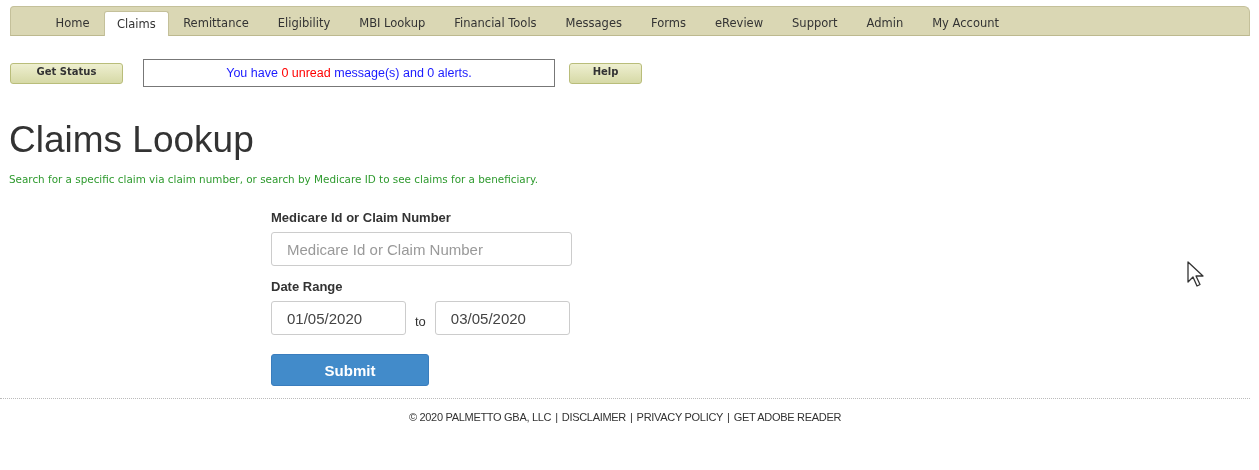 This screenshot has height=470, width=1259. Describe the element at coordinates (502, 318) in the screenshot. I see `end-date-field: 03/05/2020` at that location.